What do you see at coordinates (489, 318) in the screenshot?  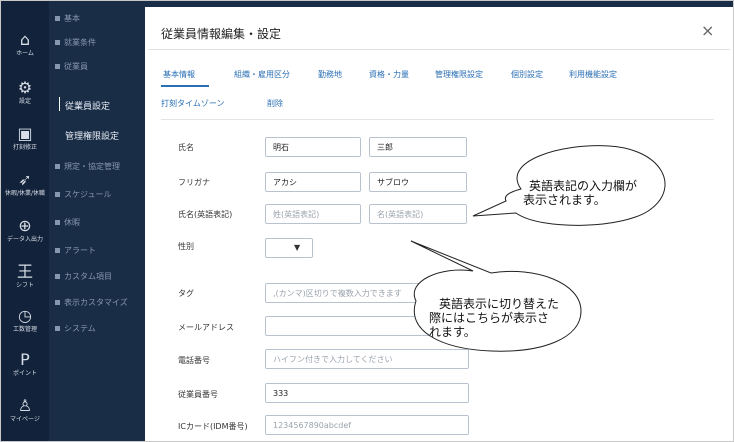 I see `callout-text-2b: 際にはこちらが表示さ` at bounding box center [489, 318].